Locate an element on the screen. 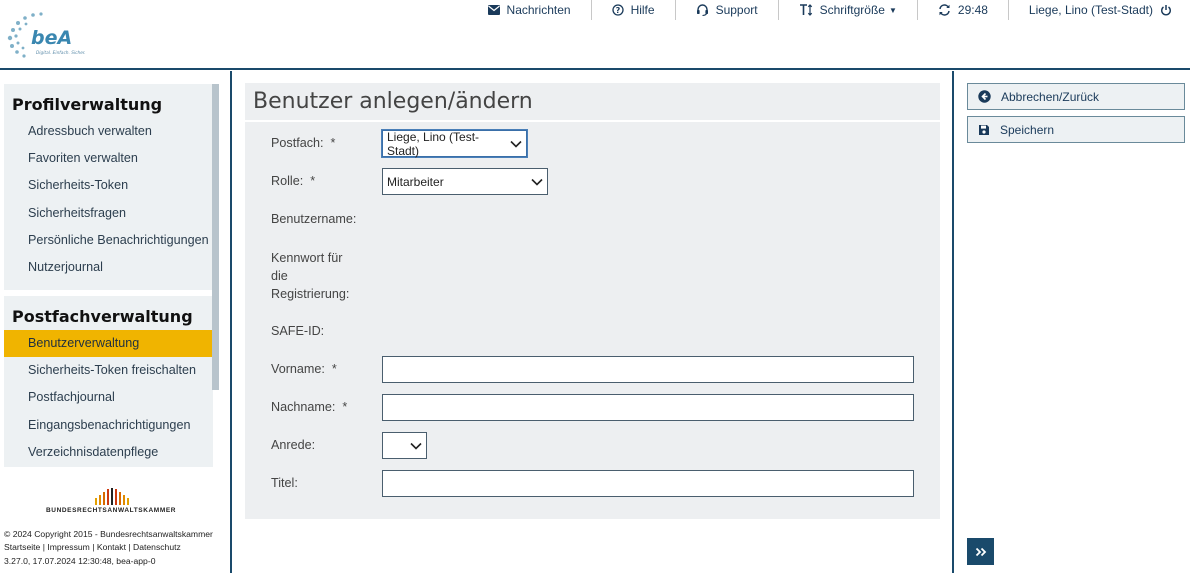 This screenshot has width=1190, height=573. double-chevron-right-icon is located at coordinates (980, 551).